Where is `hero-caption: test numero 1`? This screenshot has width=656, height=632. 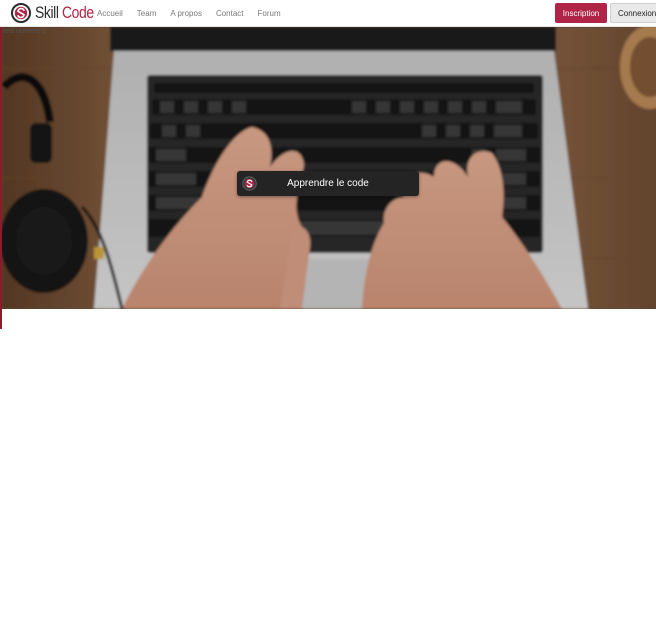 hero-caption: test numero 1 is located at coordinates (24, 31).